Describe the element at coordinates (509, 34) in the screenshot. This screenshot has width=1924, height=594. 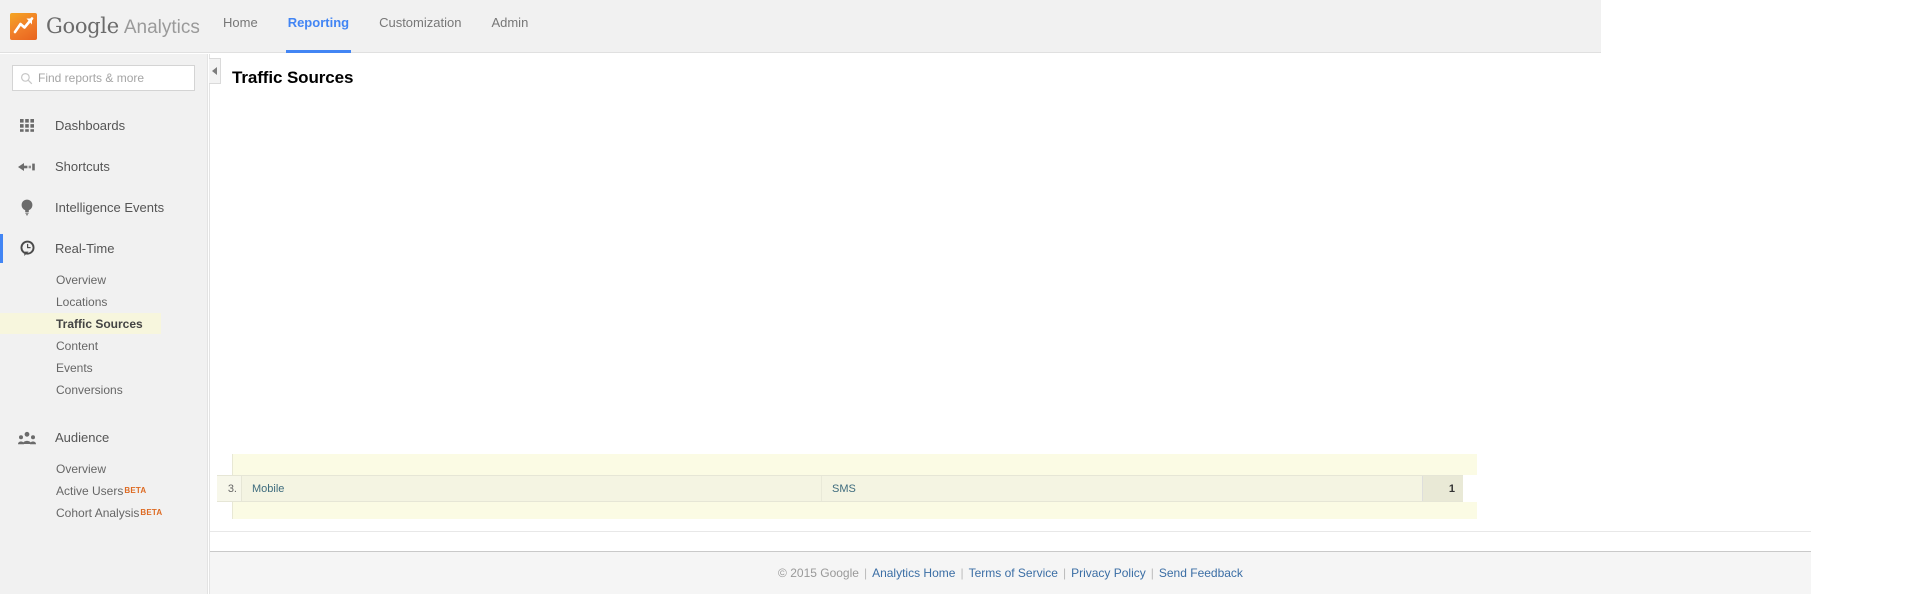
I see `nav-tab-admin: Admin` at that location.